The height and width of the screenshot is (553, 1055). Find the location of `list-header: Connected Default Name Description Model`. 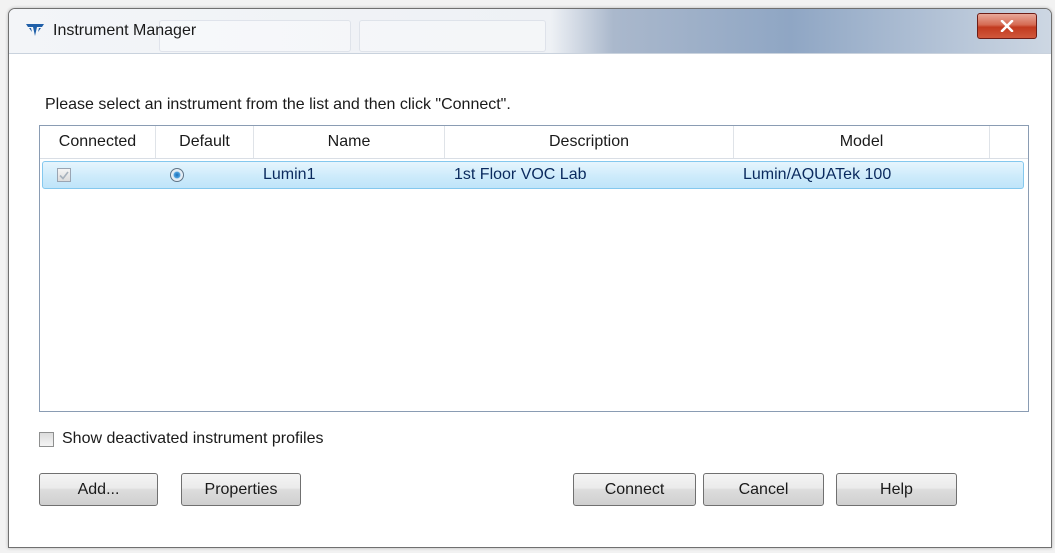

list-header: Connected Default Name Description Model is located at coordinates (534, 142).